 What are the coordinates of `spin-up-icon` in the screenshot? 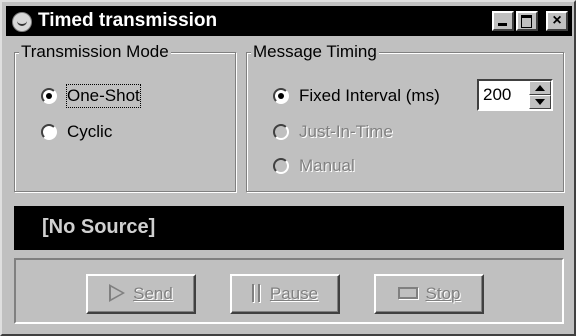 It's located at (540, 88).